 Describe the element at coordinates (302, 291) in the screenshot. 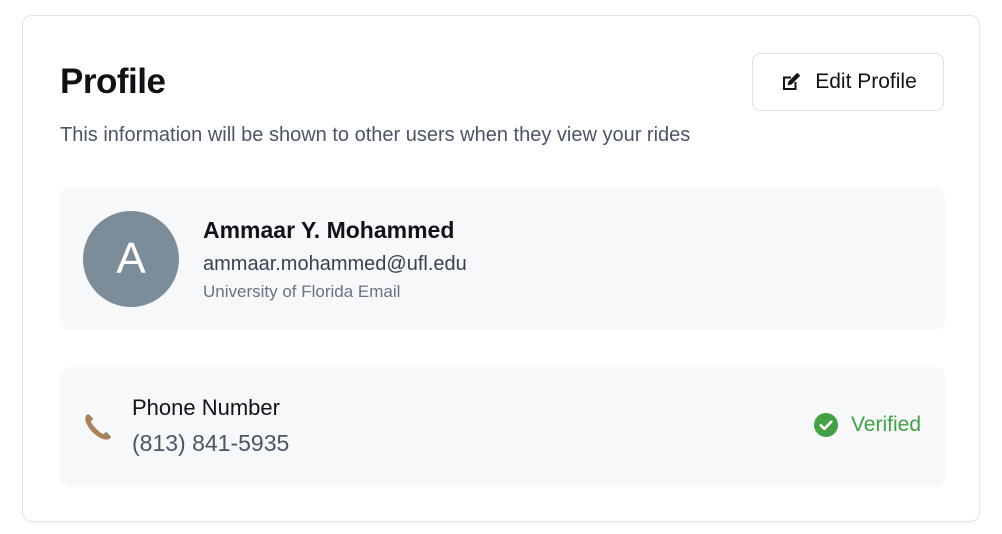

I see `email-note: University of Florida Email` at that location.